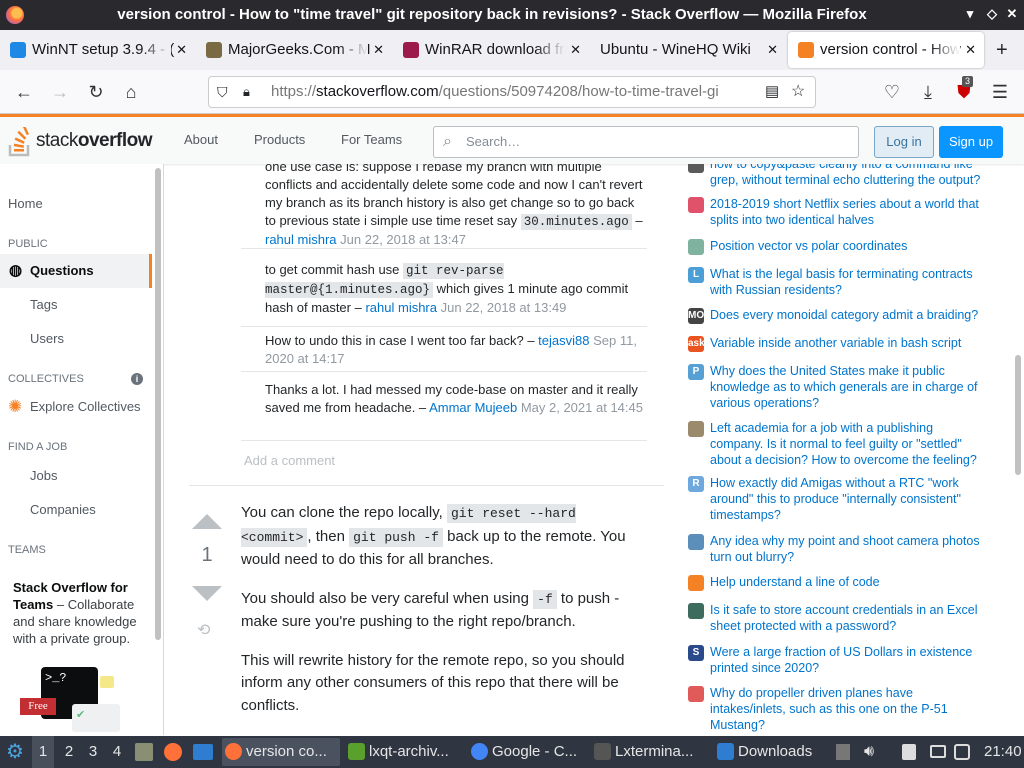 This screenshot has width=1024, height=768. What do you see at coordinates (97, 50) in the screenshot?
I see `tab-winnt: WinNT setup 3.9.4 - ( ✕` at bounding box center [97, 50].